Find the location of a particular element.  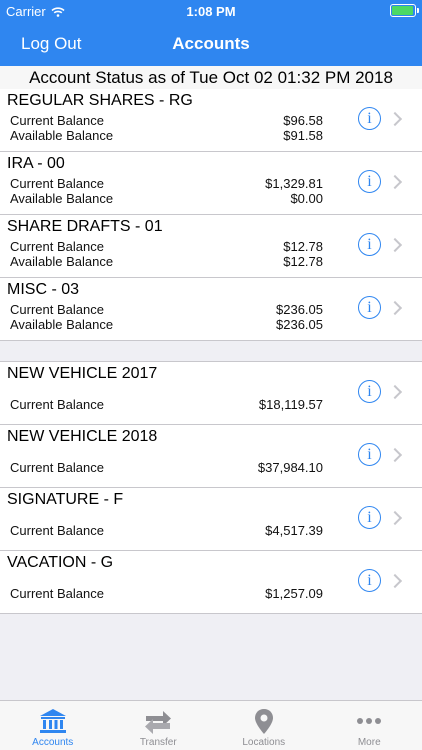

current-balance-value: $4,517.39 is located at coordinates (294, 530).